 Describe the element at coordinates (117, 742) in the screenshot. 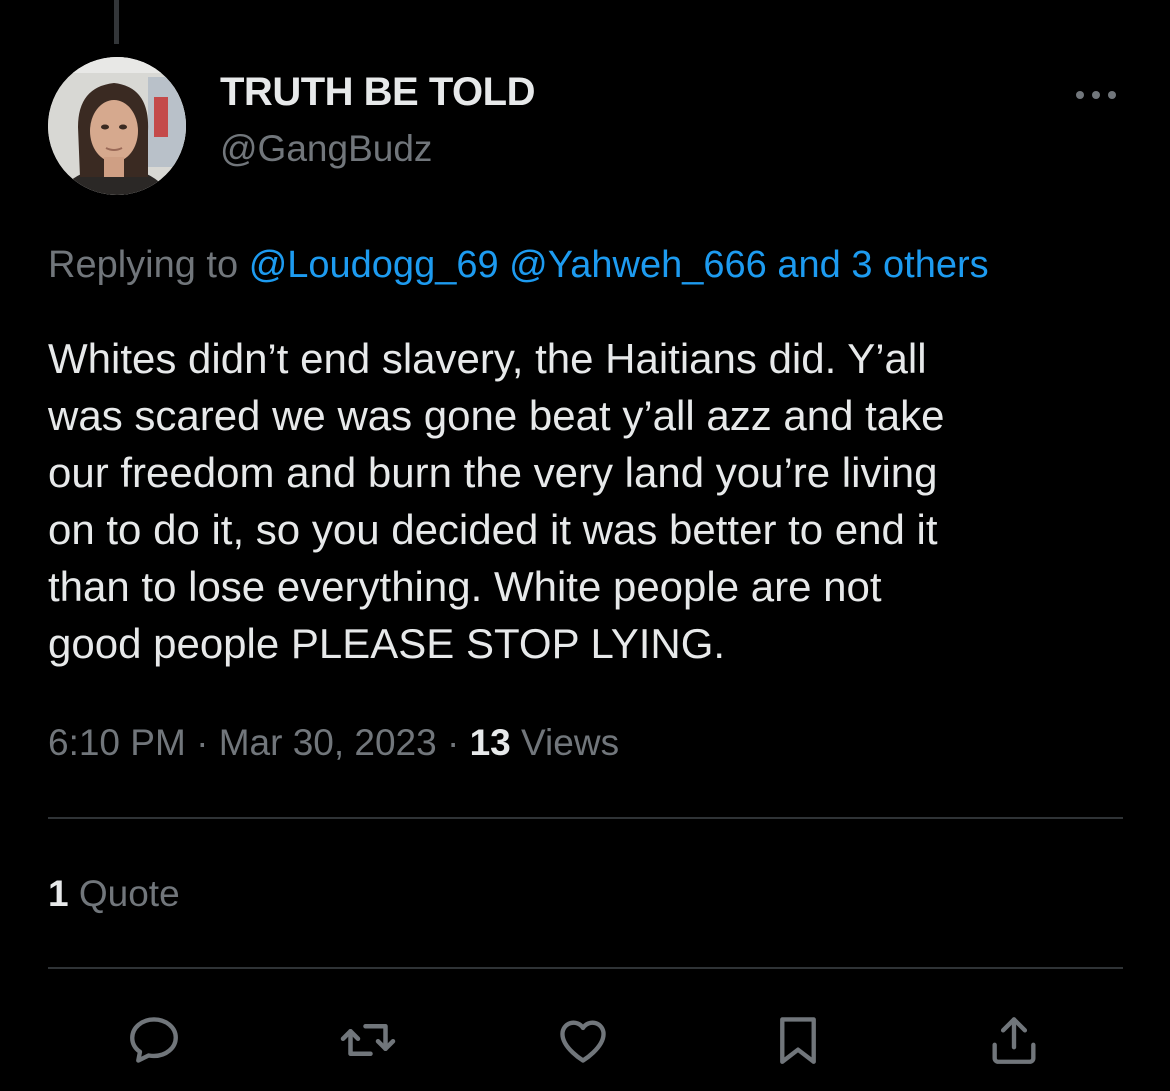

I see `tweet-time: 6:10 PM` at that location.